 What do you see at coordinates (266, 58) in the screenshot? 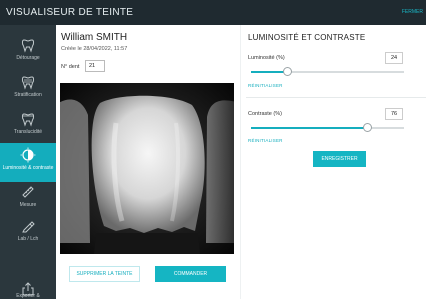
I see `brightness-label: Luminosité (%)` at bounding box center [266, 58].